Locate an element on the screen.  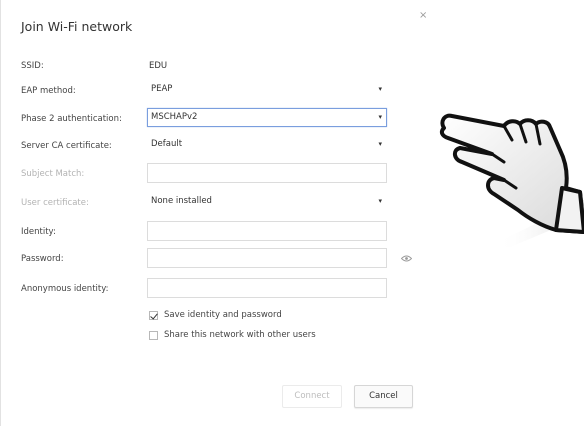
share-network-checkbox is located at coordinates (153, 335).